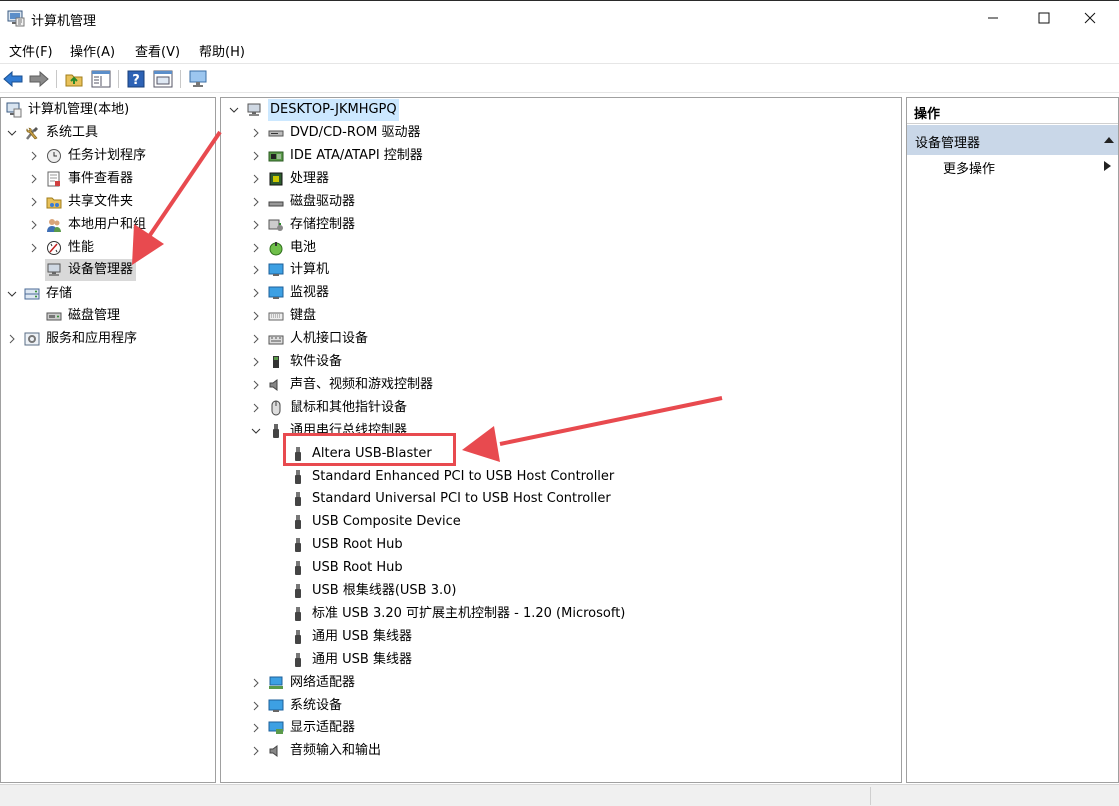 The width and height of the screenshot is (1119, 806). What do you see at coordinates (1107, 166) in the screenshot?
I see `submenu-arrow-icon` at bounding box center [1107, 166].